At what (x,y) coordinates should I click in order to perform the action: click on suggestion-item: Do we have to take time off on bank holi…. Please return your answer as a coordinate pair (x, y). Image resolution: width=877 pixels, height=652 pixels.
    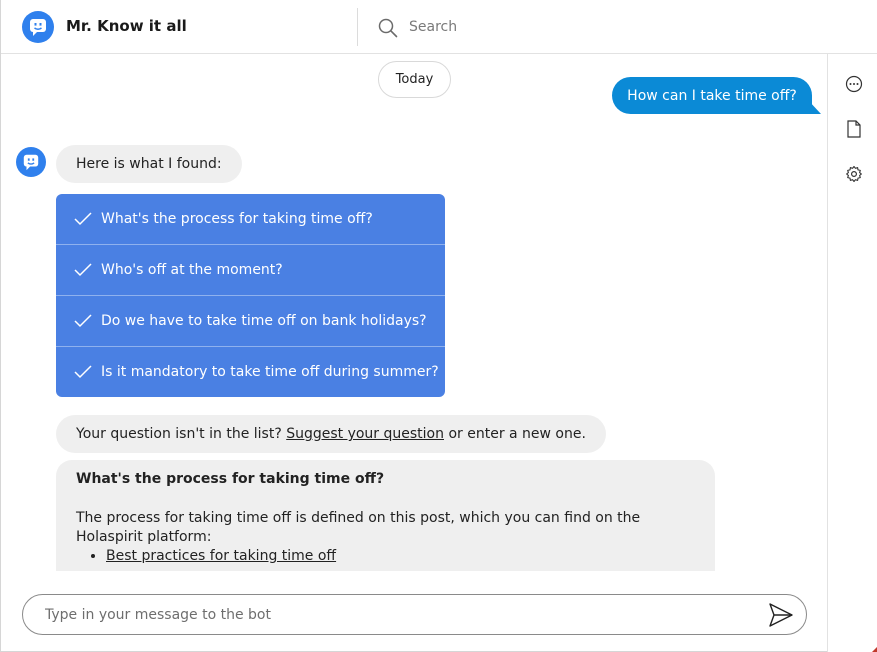
    Looking at the image, I should click on (250, 321).